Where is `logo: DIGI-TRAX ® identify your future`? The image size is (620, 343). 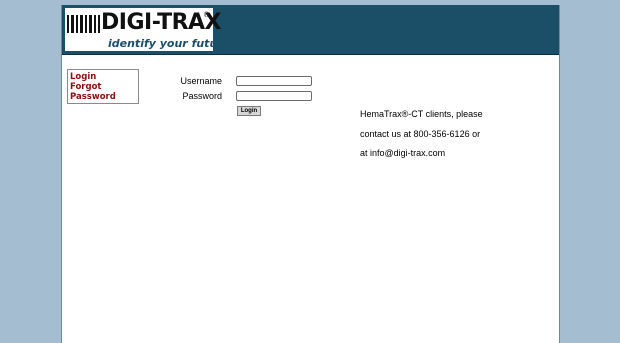 logo: DIGI-TRAX ® identify your future is located at coordinates (147, 29).